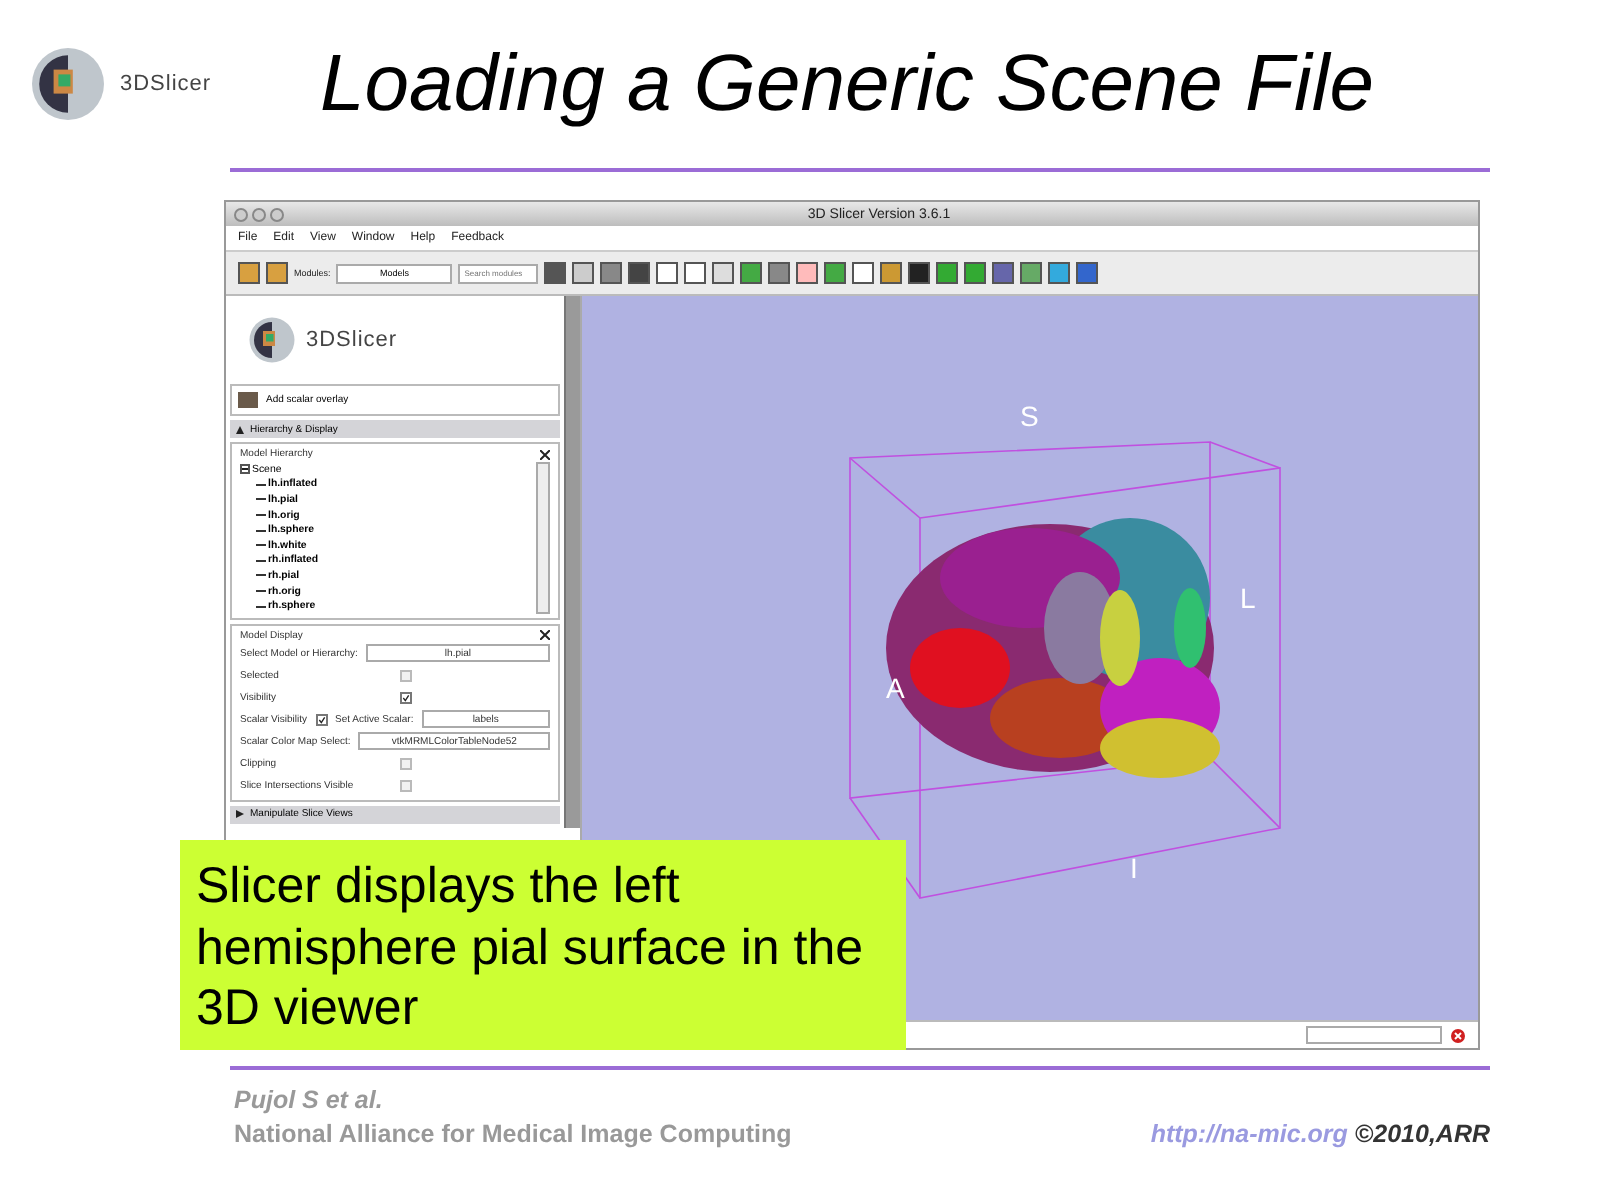  What do you see at coordinates (847, 84) in the screenshot?
I see `slide-title: Loading a Generic Scene File` at bounding box center [847, 84].